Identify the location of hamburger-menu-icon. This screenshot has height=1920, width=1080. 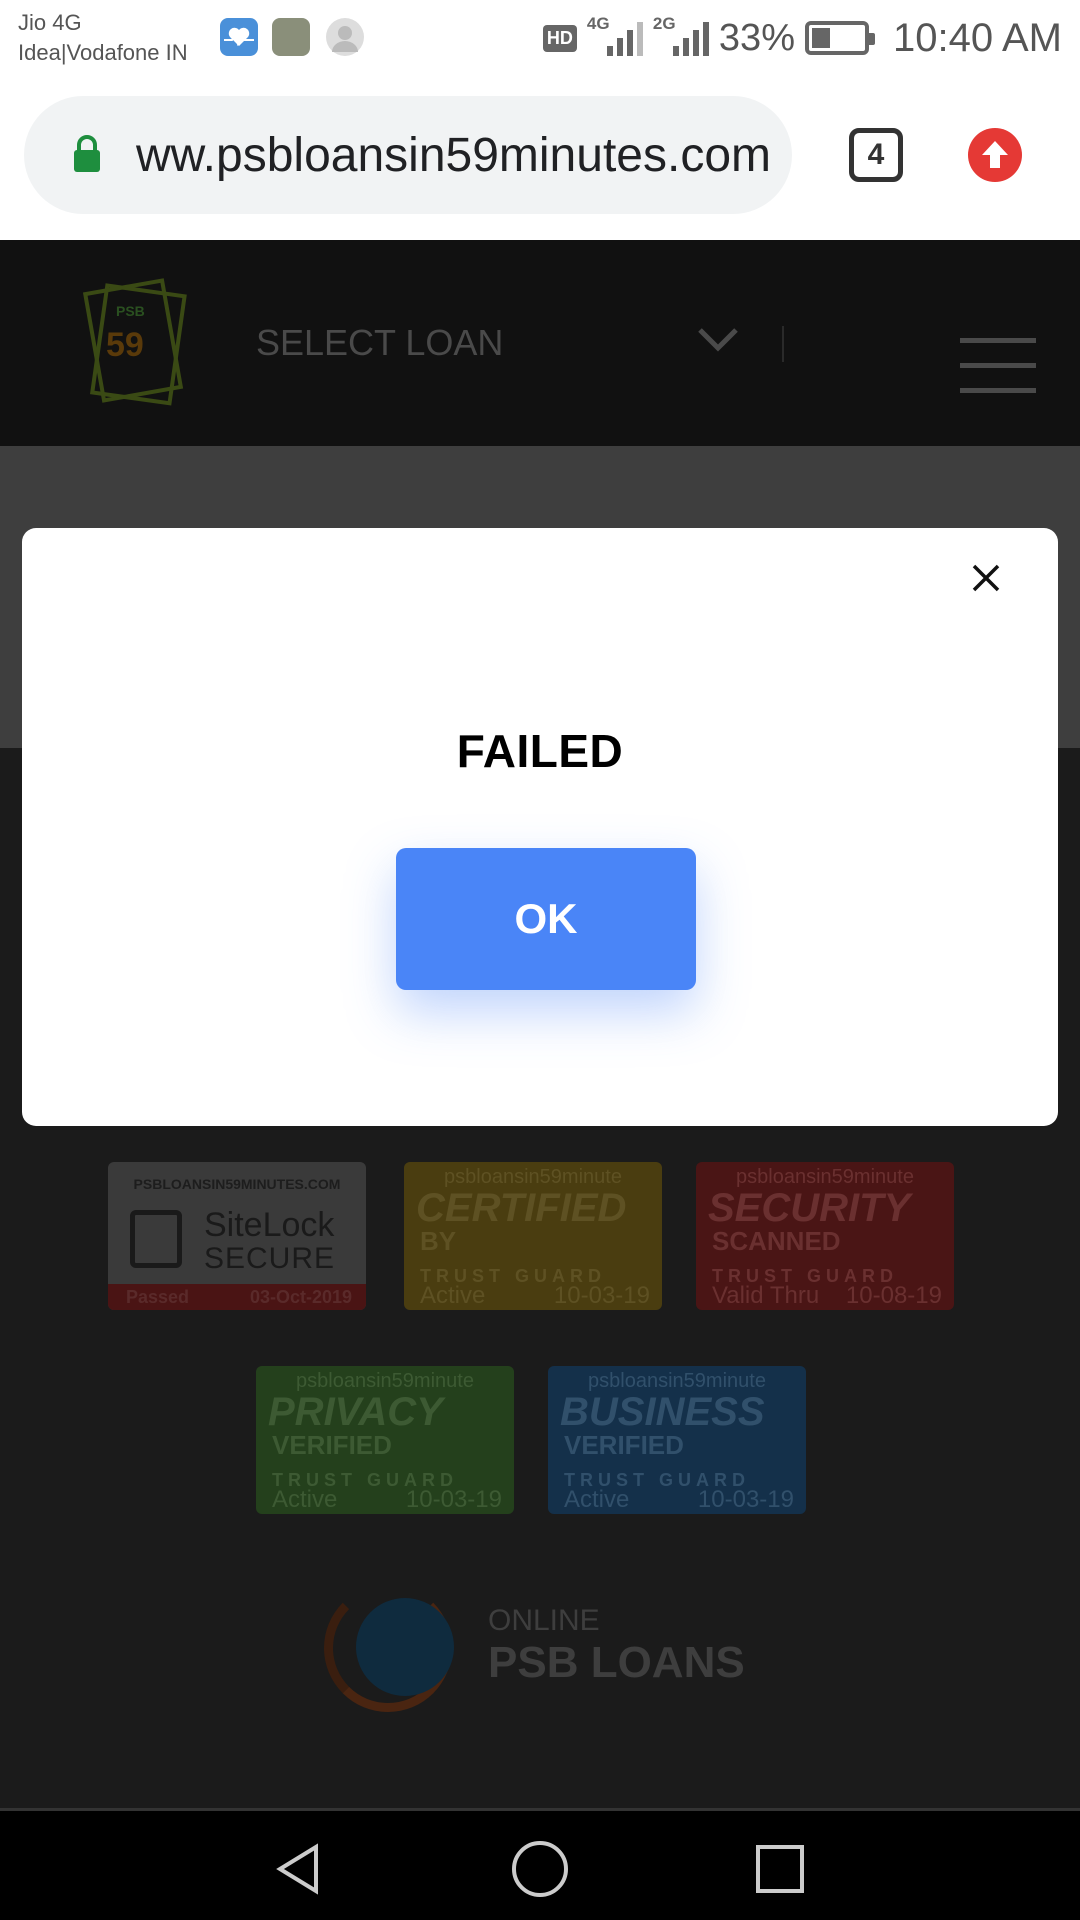
(998, 375).